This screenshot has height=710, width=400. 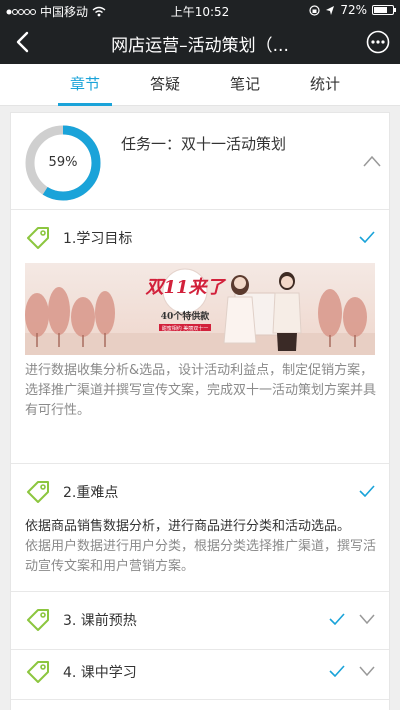 I want to click on tab-bar: 章节 答疑 笔记 统计, so click(x=200, y=85).